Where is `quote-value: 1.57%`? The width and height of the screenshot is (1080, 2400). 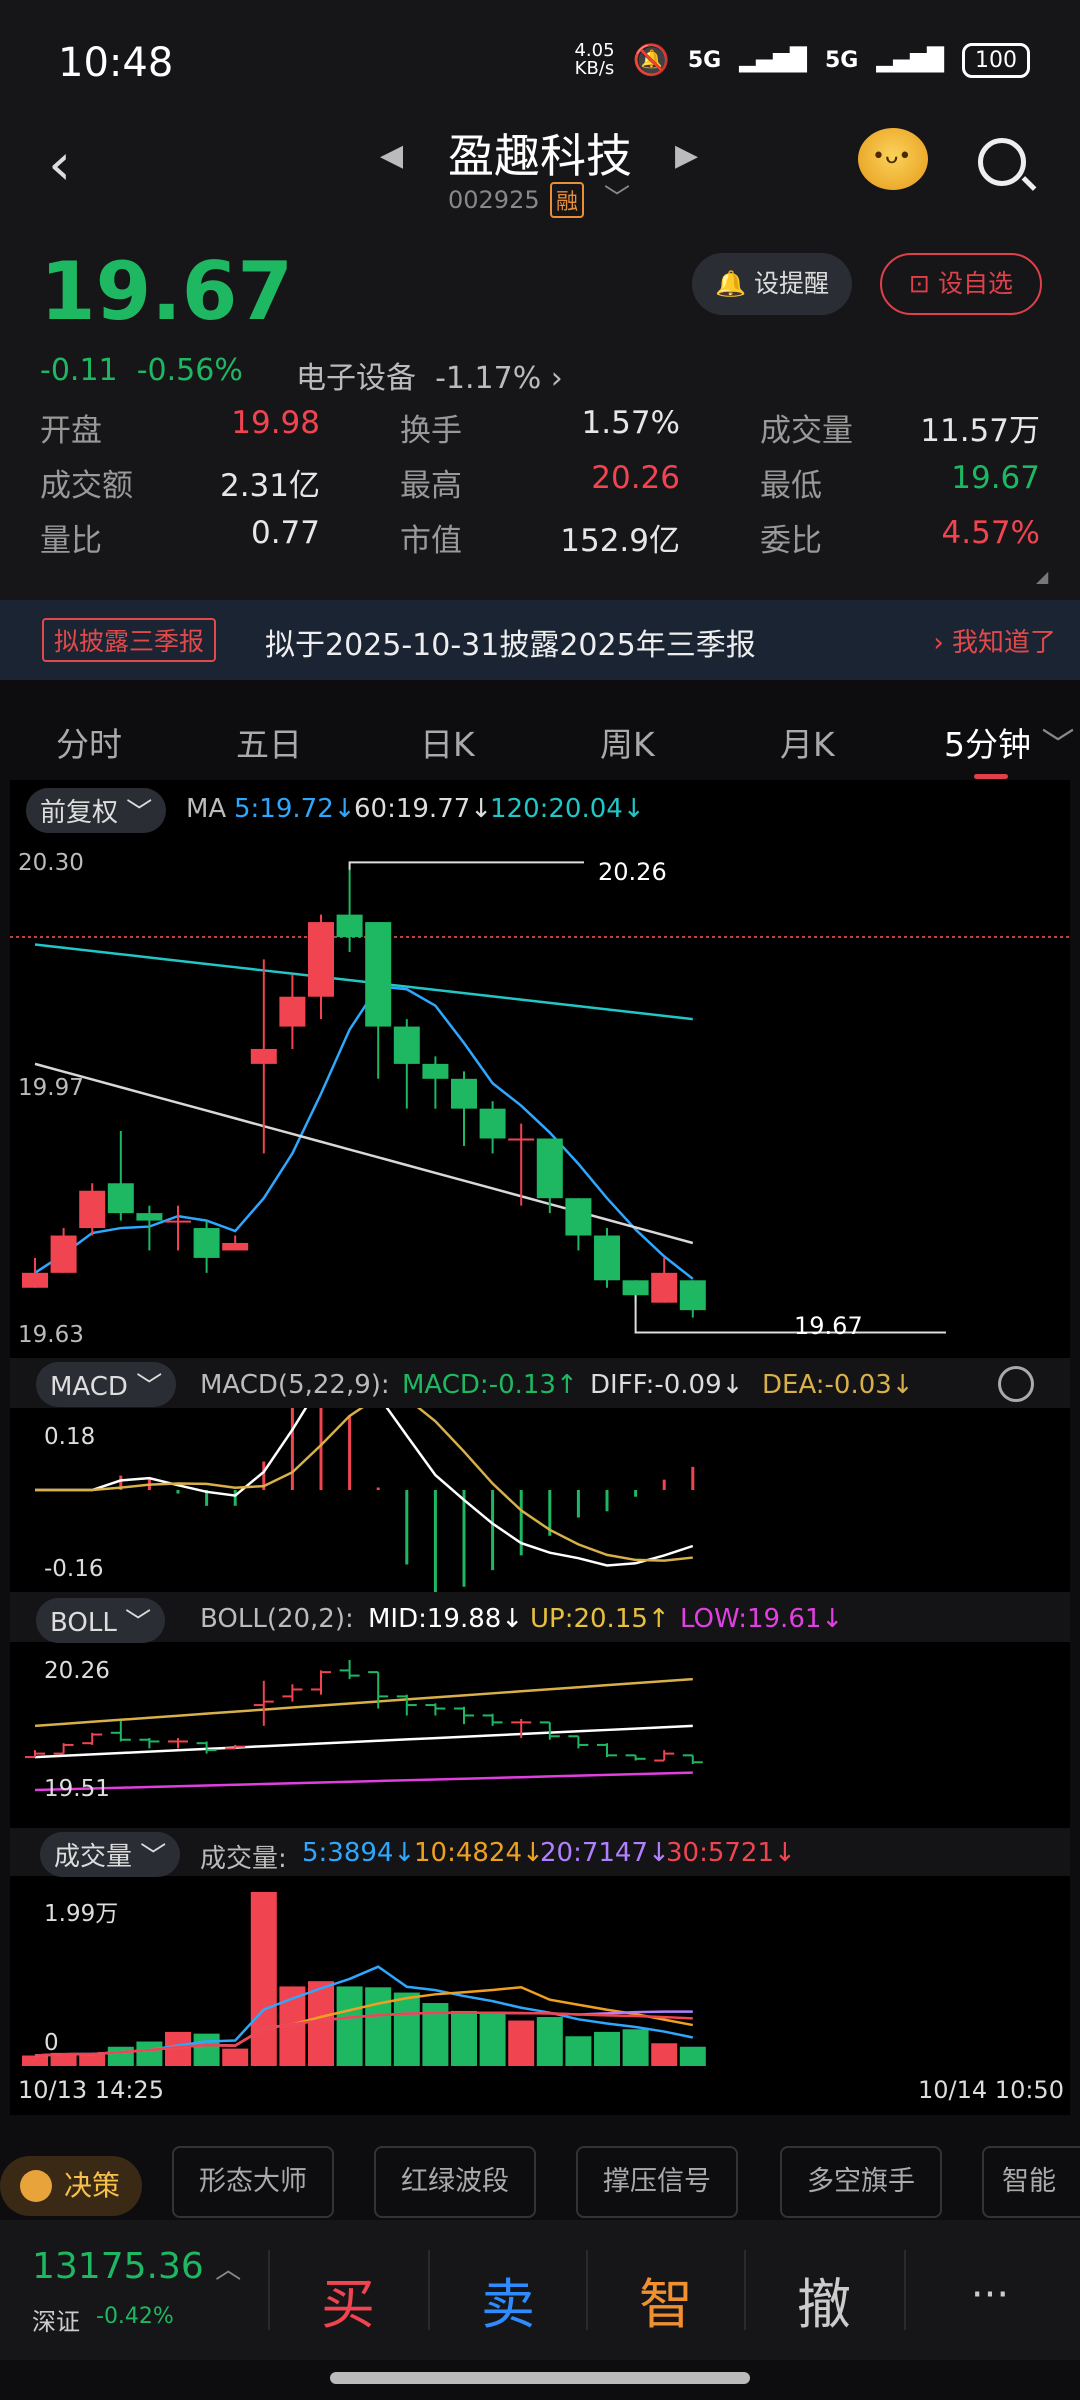 quote-value: 1.57% is located at coordinates (630, 423).